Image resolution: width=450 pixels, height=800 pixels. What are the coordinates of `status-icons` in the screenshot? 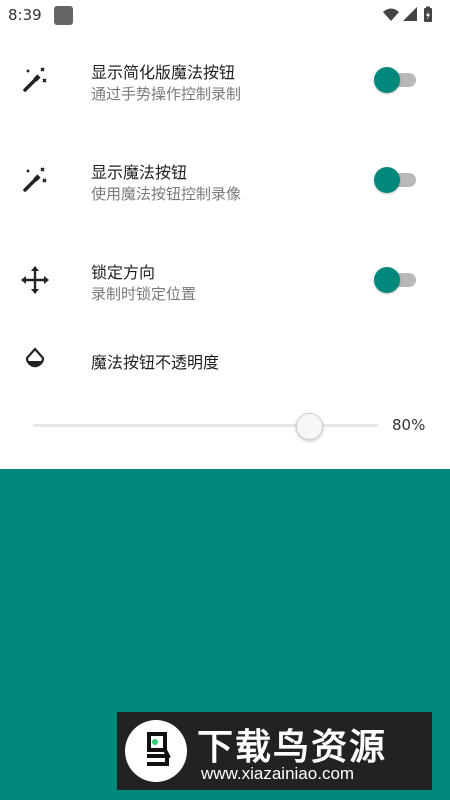 It's located at (407, 14).